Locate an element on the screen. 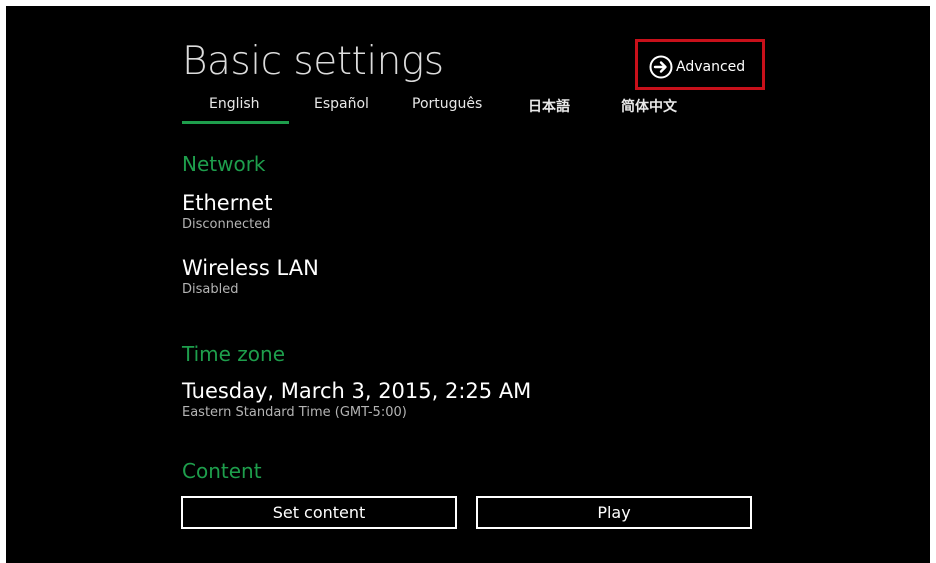 The height and width of the screenshot is (563, 936). ethernet-title: Ethernet is located at coordinates (227, 203).